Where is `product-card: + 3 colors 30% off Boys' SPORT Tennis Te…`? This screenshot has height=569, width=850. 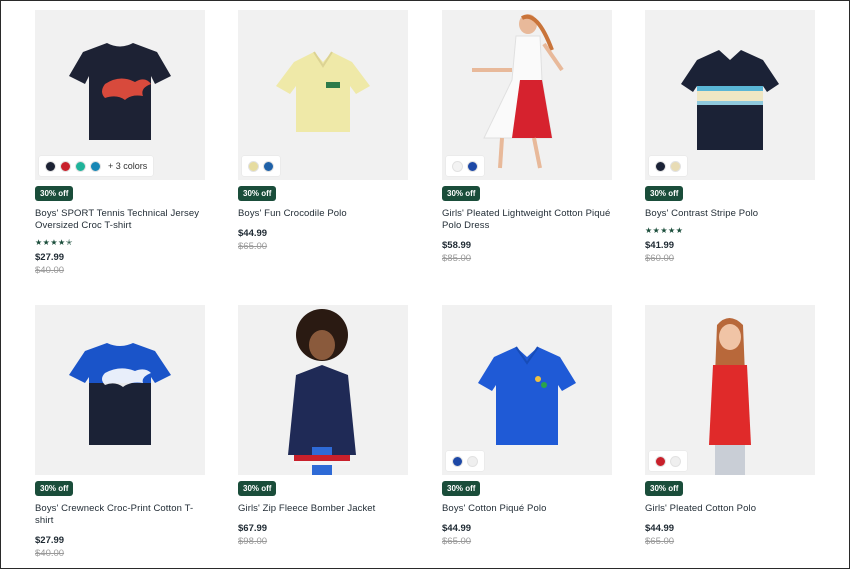
product-card: + 3 colors 30% off Boys' SPORT Tennis Te… is located at coordinates (120, 143).